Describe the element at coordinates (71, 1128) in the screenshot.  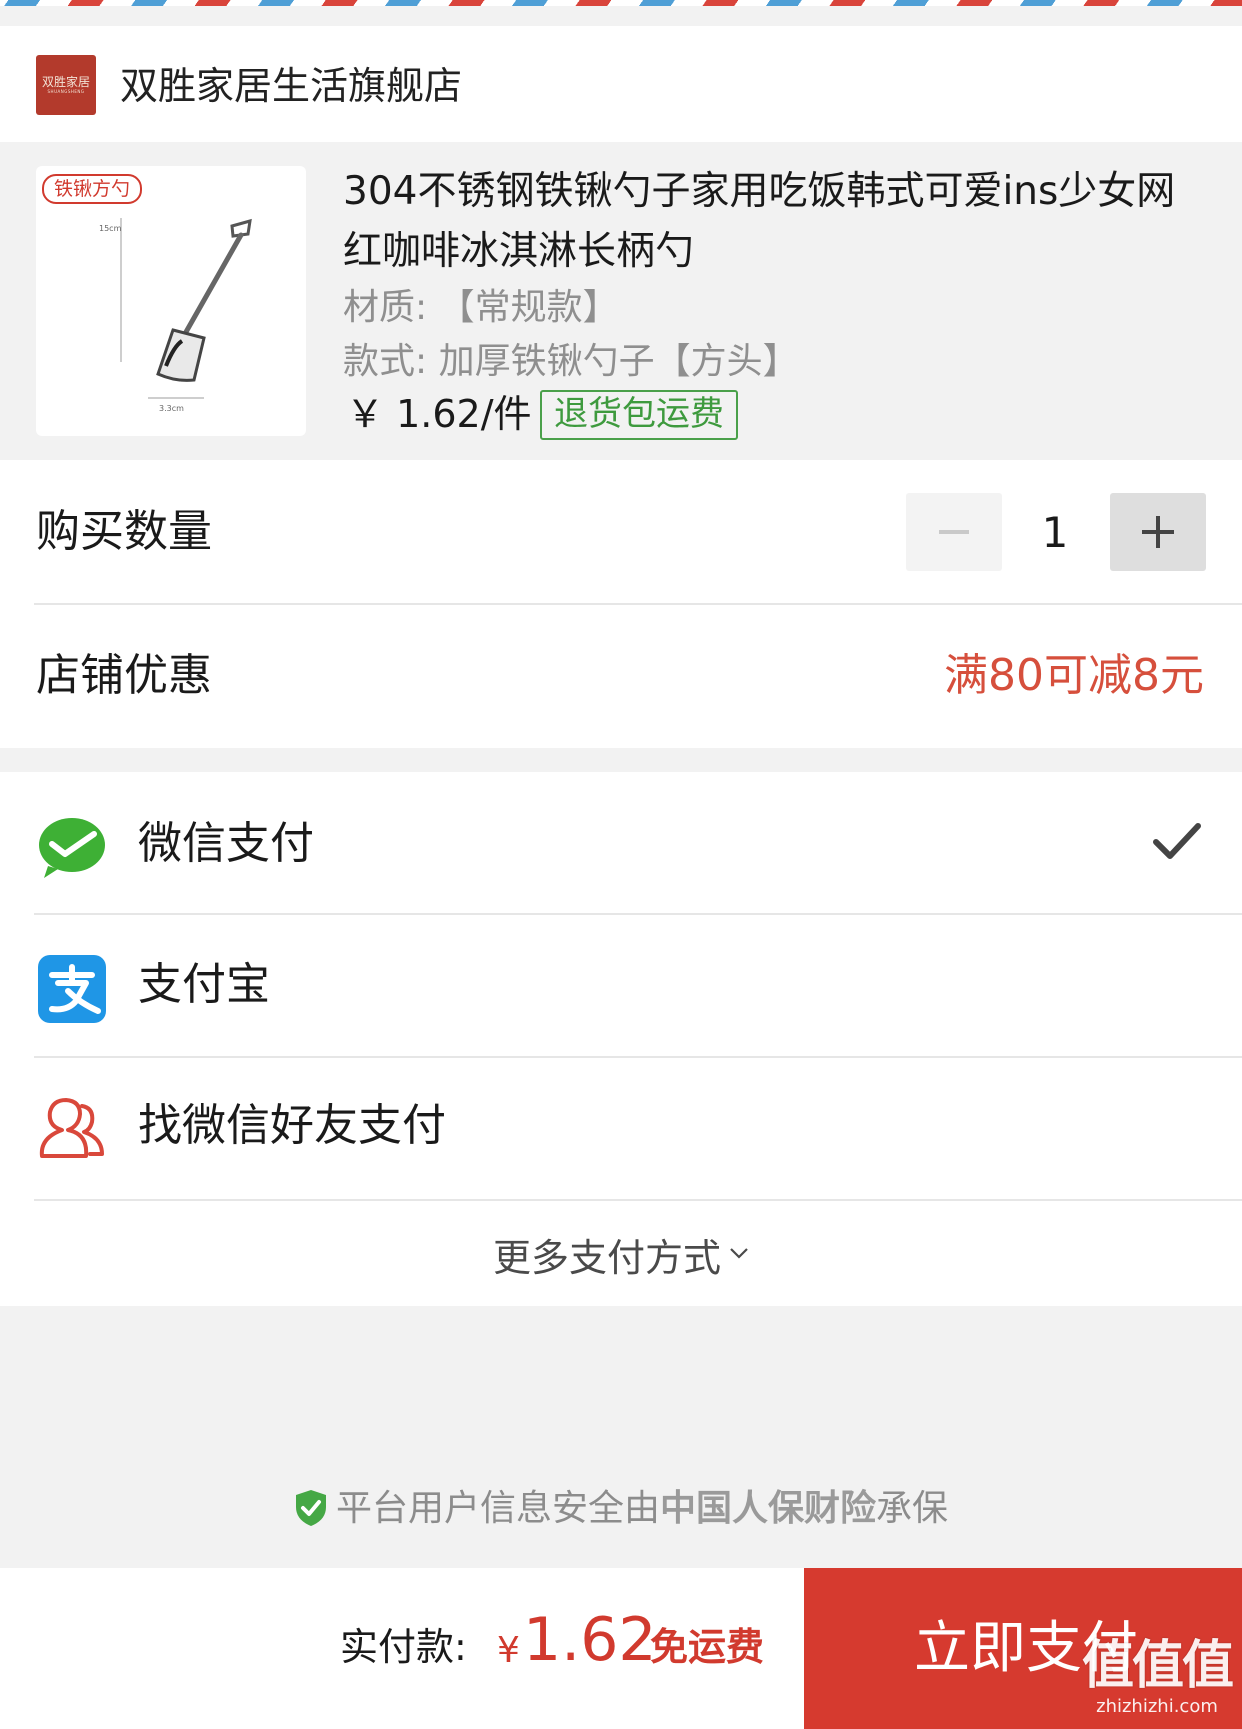
I see `friends-pay-icon` at that location.